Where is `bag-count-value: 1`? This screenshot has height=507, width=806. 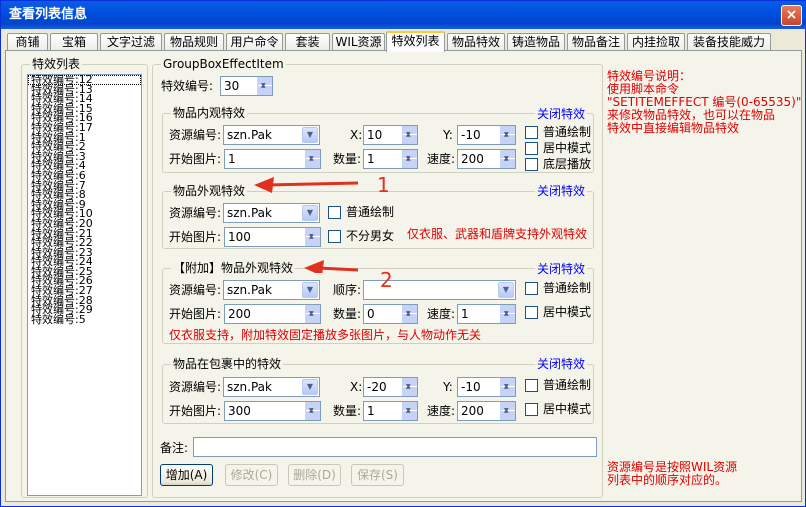 bag-count-value: 1 is located at coordinates (371, 411).